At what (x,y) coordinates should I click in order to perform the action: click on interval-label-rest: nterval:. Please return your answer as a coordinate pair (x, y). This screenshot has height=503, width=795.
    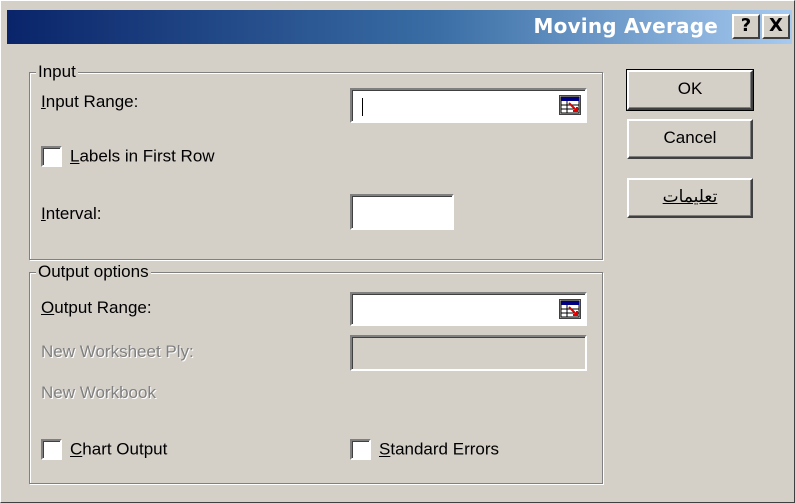
    Looking at the image, I should click on (73, 213).